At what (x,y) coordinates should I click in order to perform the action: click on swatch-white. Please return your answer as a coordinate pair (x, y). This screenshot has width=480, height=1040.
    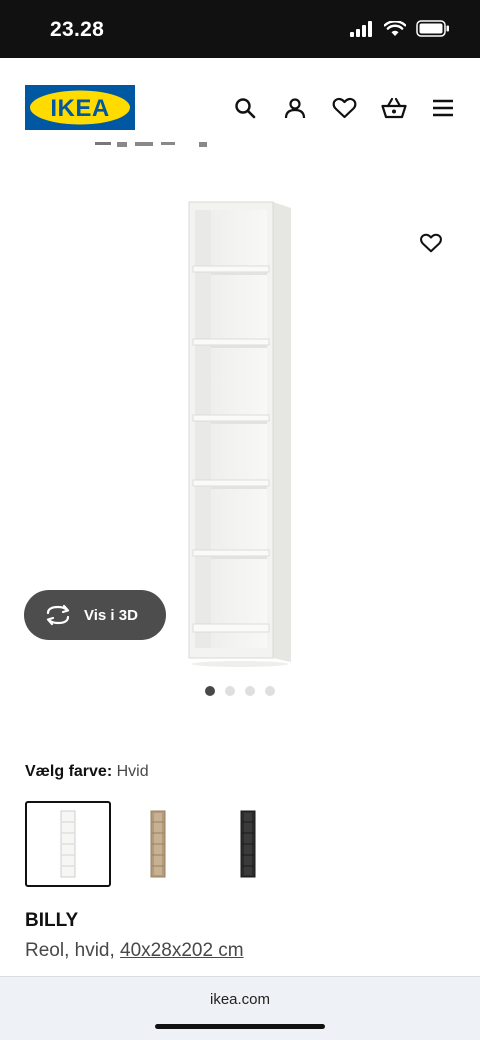
    Looking at the image, I should click on (68, 844).